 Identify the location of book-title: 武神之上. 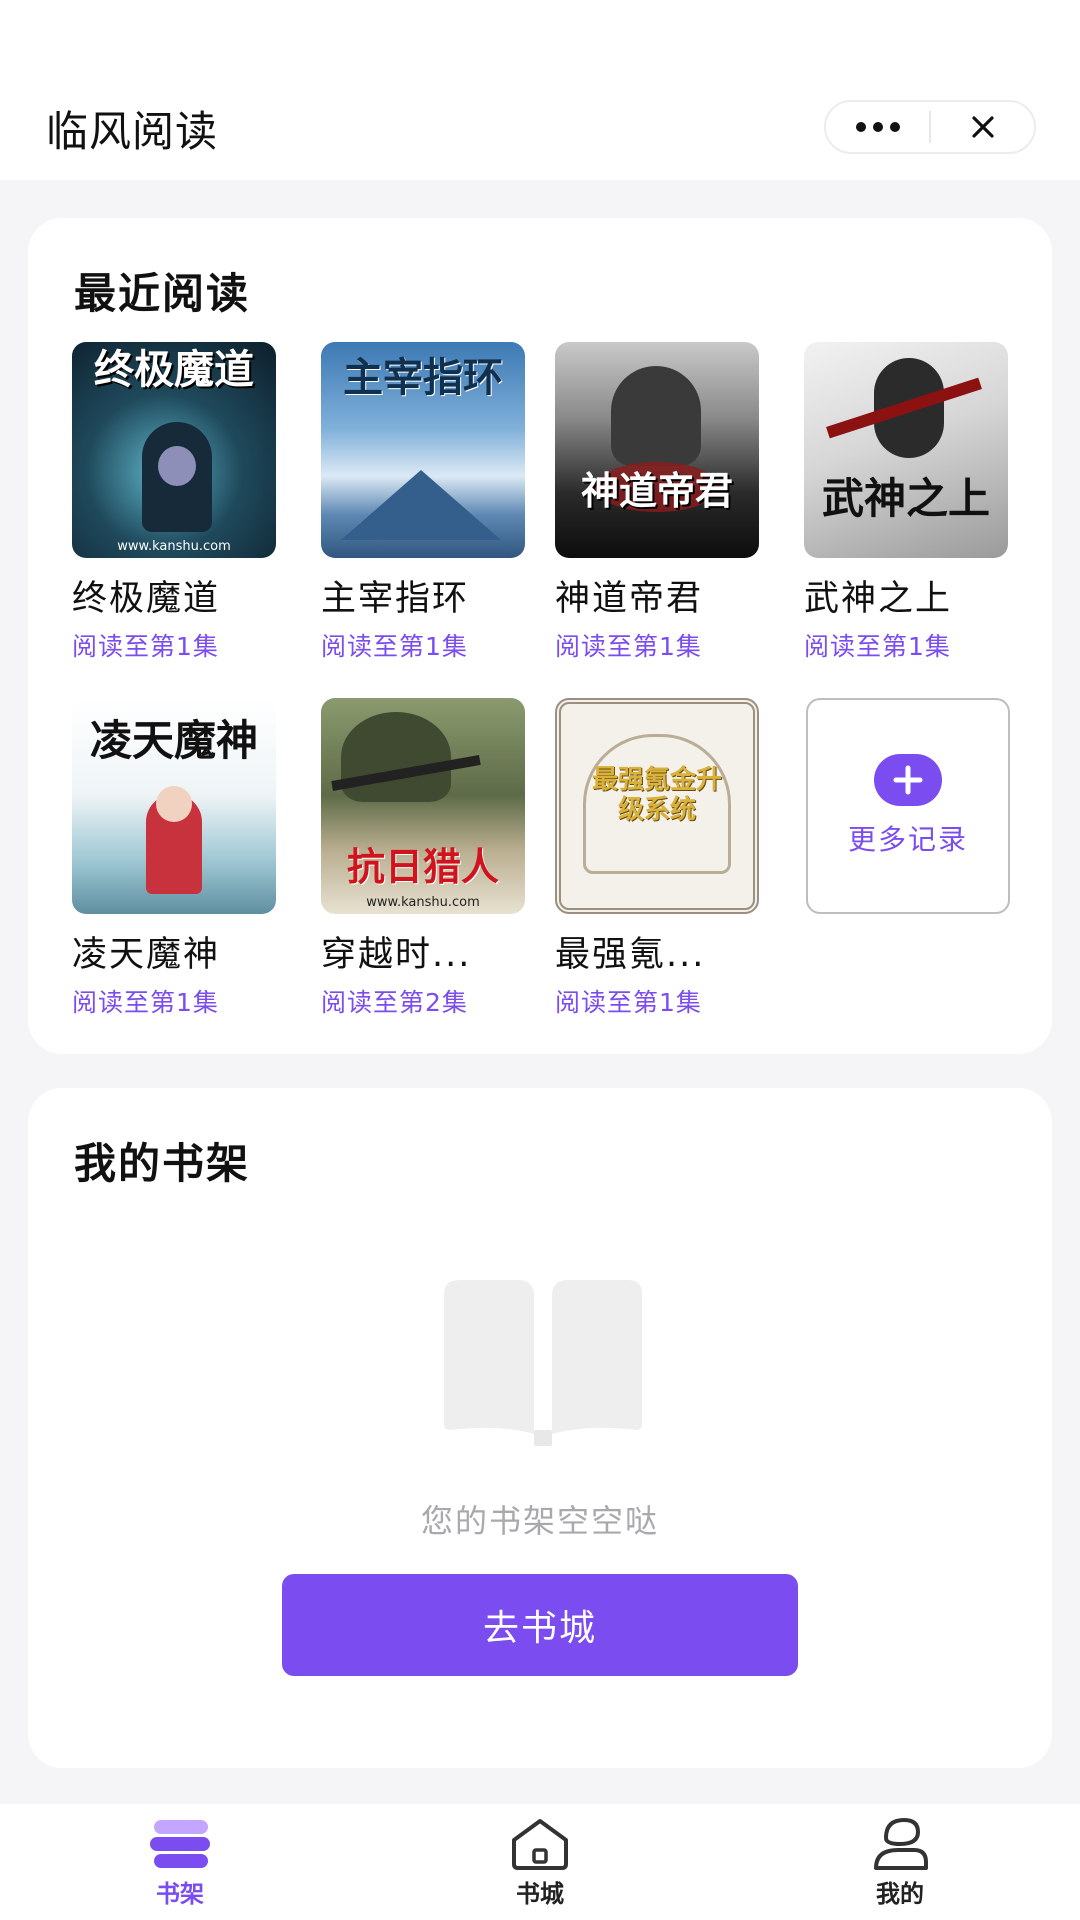
(878, 599).